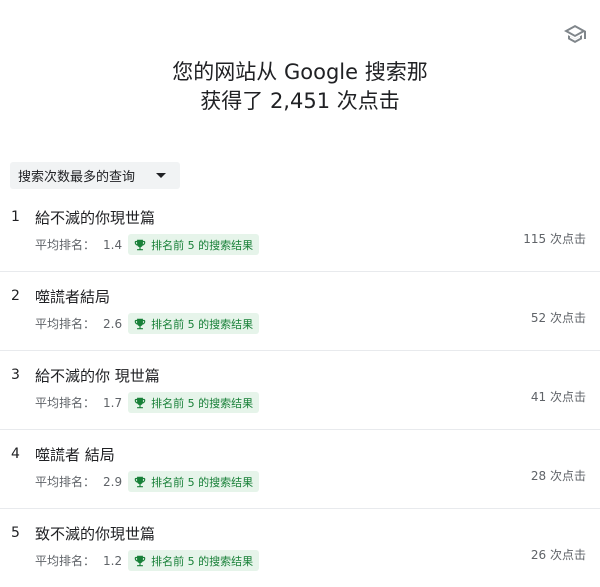 This screenshot has height=587, width=600. I want to click on school-icon, so click(575, 34).